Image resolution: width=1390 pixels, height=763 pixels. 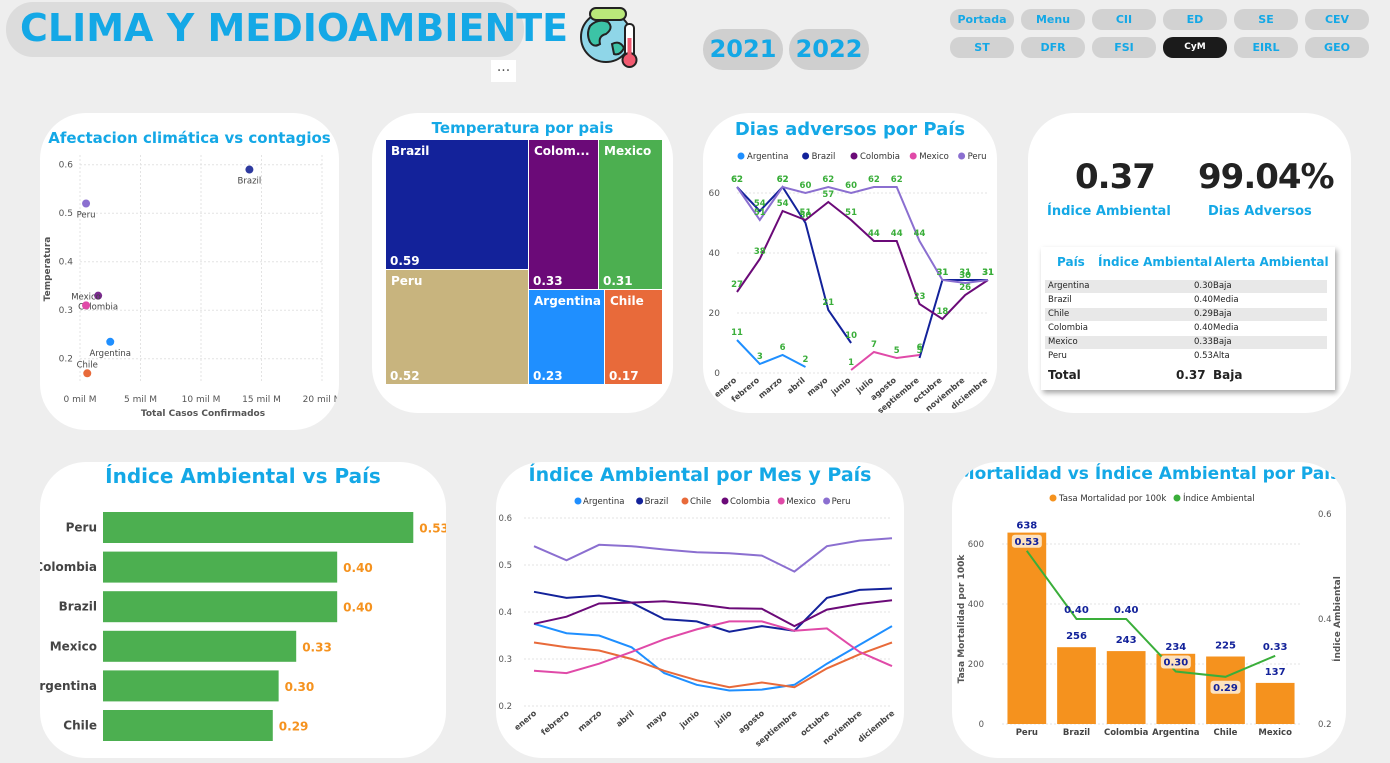 What do you see at coordinates (110, 354) in the screenshot?
I see `point-label: Argentina` at bounding box center [110, 354].